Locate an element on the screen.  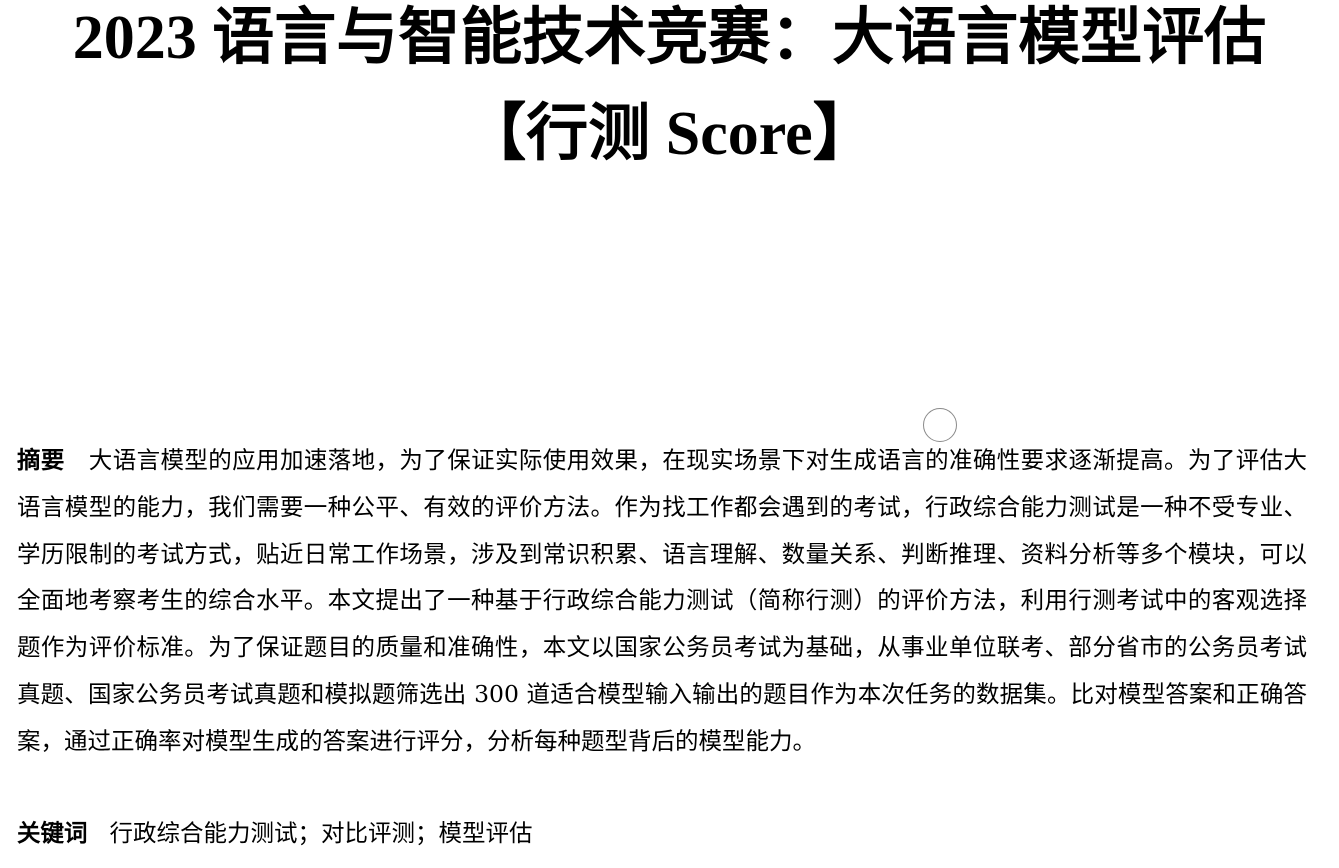
keywords-label: 关键词 is located at coordinates (52, 833).